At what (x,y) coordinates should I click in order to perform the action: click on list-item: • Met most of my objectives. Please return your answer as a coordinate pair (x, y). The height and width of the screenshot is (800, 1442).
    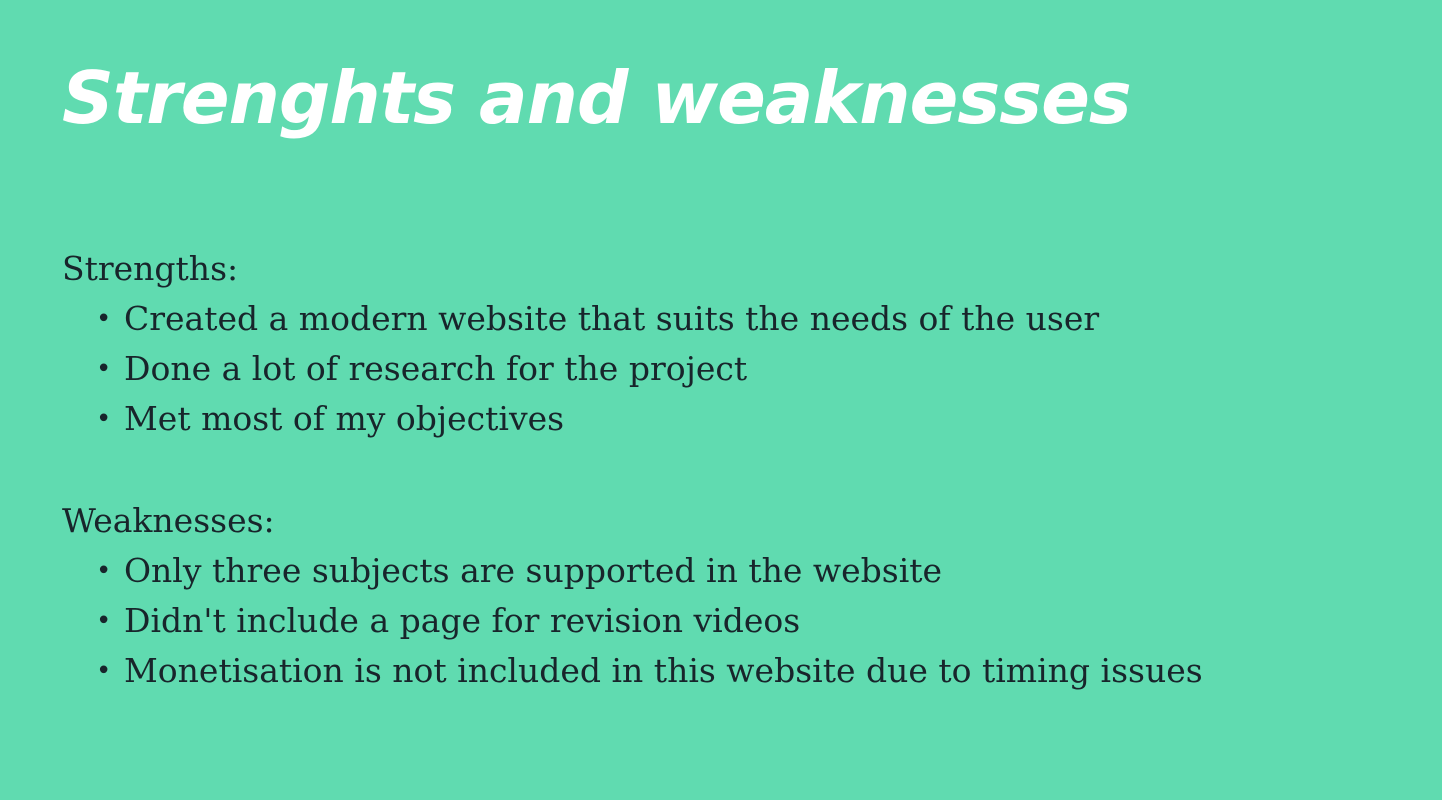
    Looking at the image, I should click on (727, 419).